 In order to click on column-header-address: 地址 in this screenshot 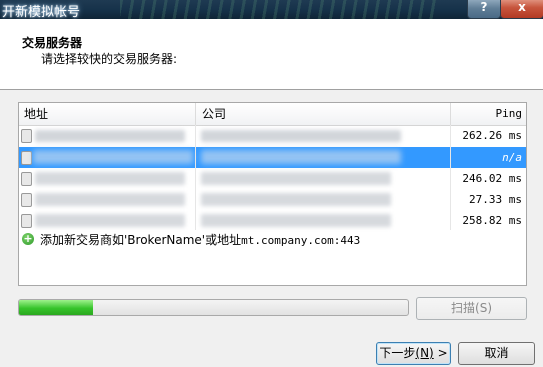, I will do `click(36, 114)`.